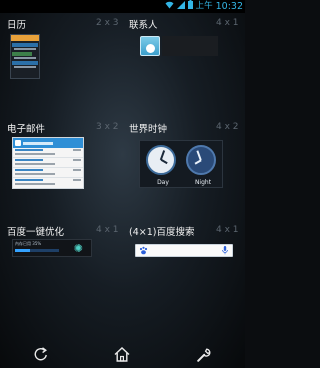 The height and width of the screenshot is (368, 320). I want to click on refresh-button, so click(41, 354).